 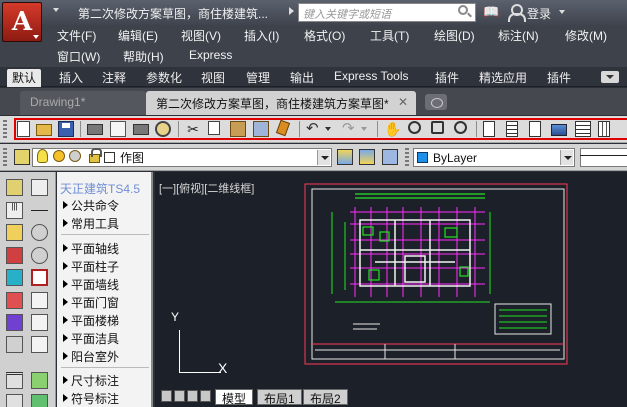 What do you see at coordinates (14, 400) in the screenshot?
I see `tool-icon-mark` at bounding box center [14, 400].